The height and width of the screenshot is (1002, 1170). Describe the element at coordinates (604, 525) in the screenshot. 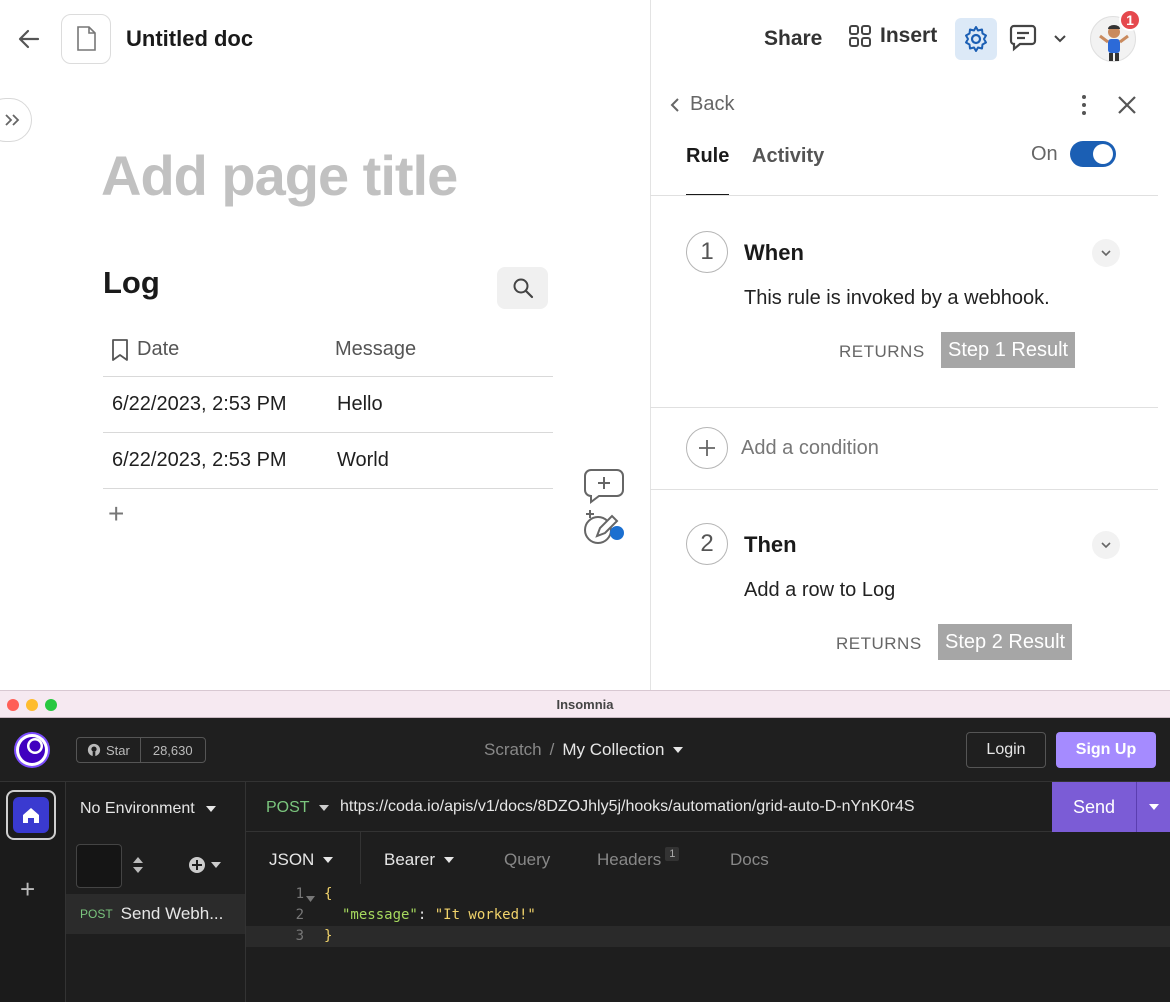

I see `edit-pencil-icon` at that location.